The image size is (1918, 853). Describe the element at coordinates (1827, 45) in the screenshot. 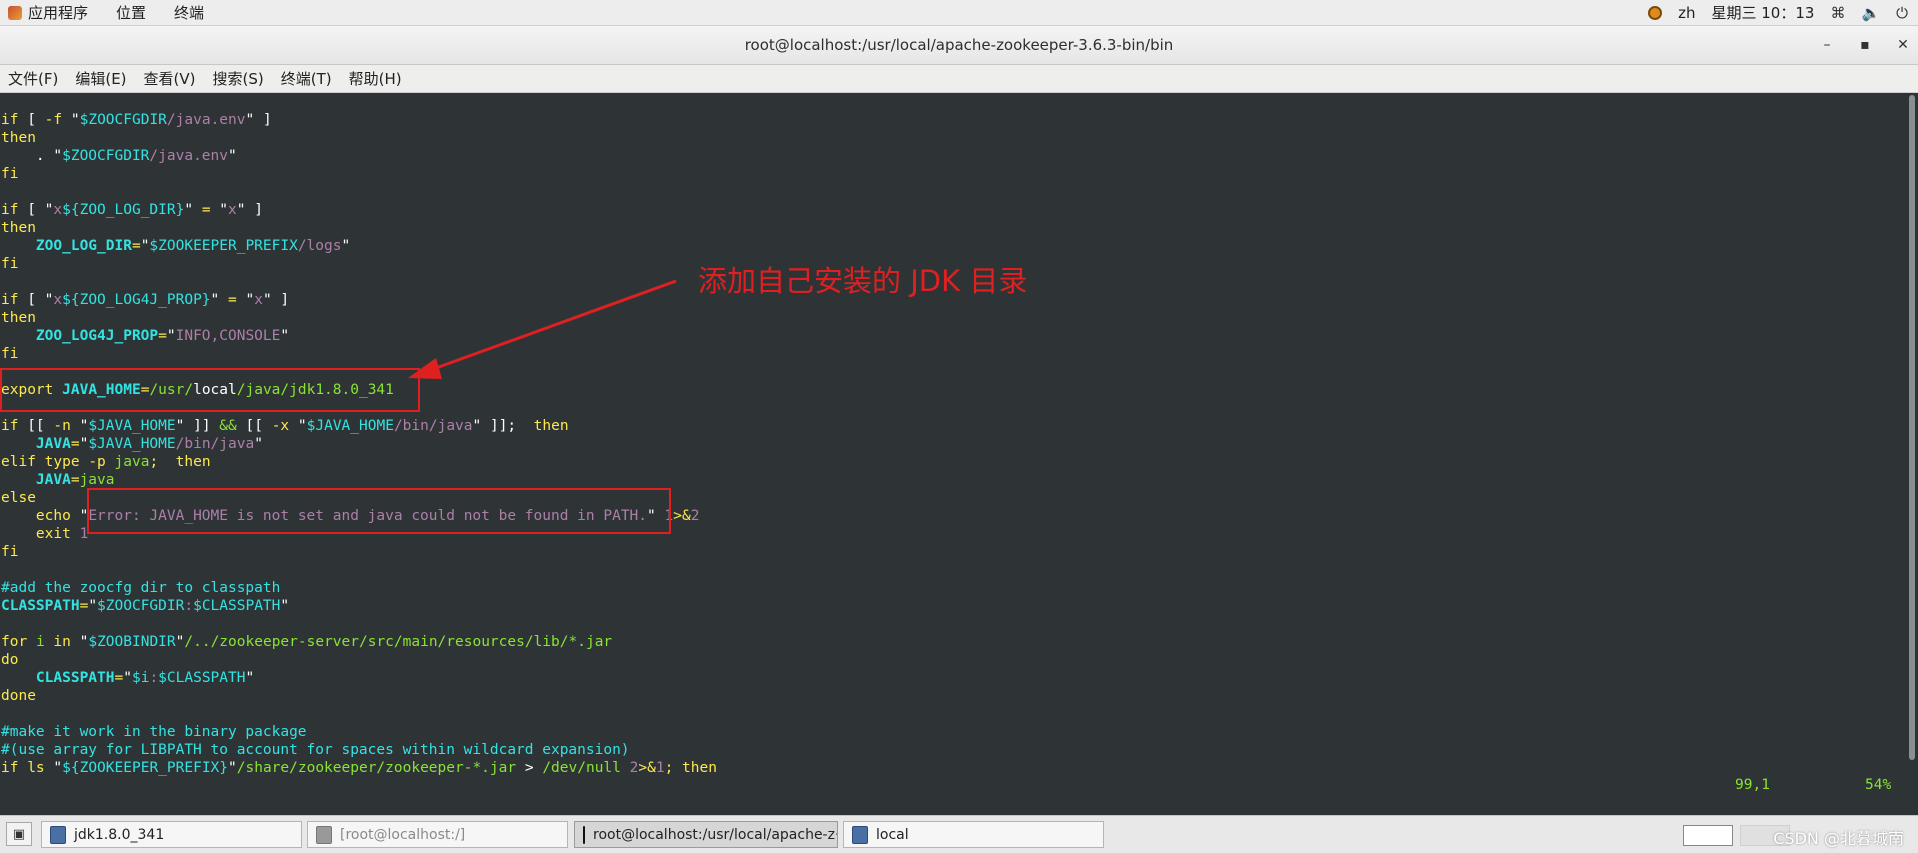

I see `minimize-button: –` at that location.